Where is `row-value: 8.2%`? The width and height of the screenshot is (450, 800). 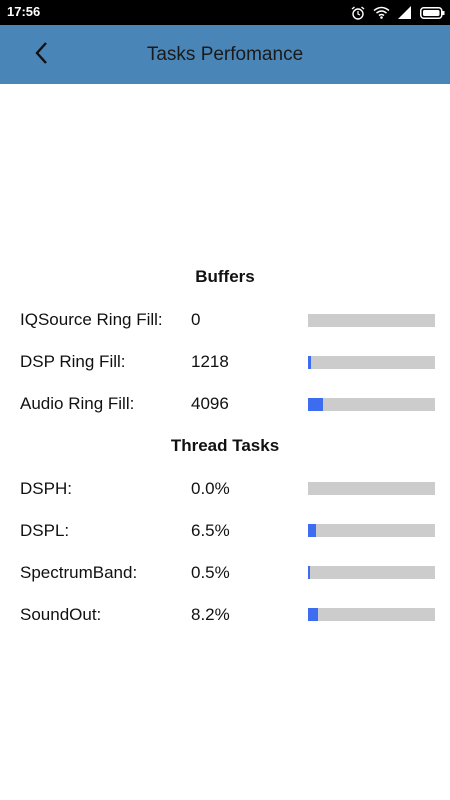 row-value: 8.2% is located at coordinates (210, 614).